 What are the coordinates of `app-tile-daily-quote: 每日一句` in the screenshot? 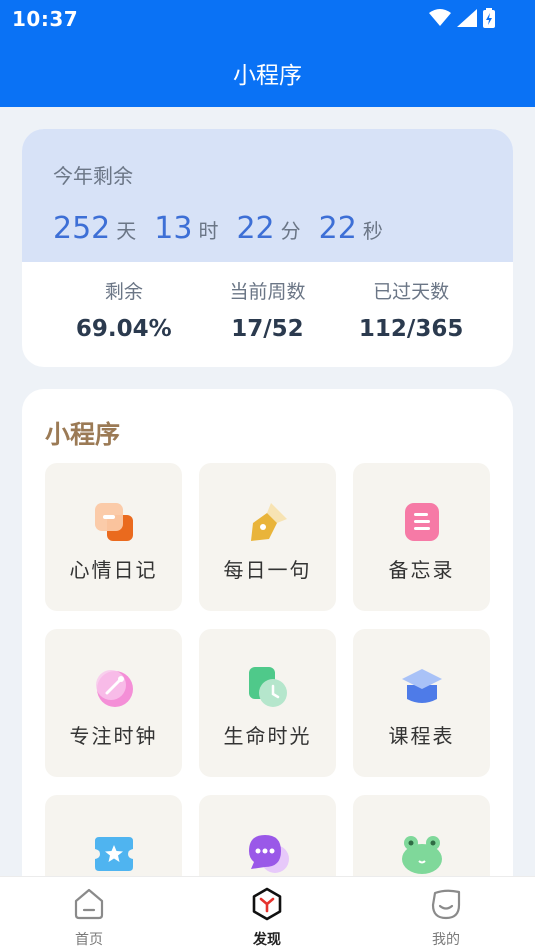 It's located at (267, 537).